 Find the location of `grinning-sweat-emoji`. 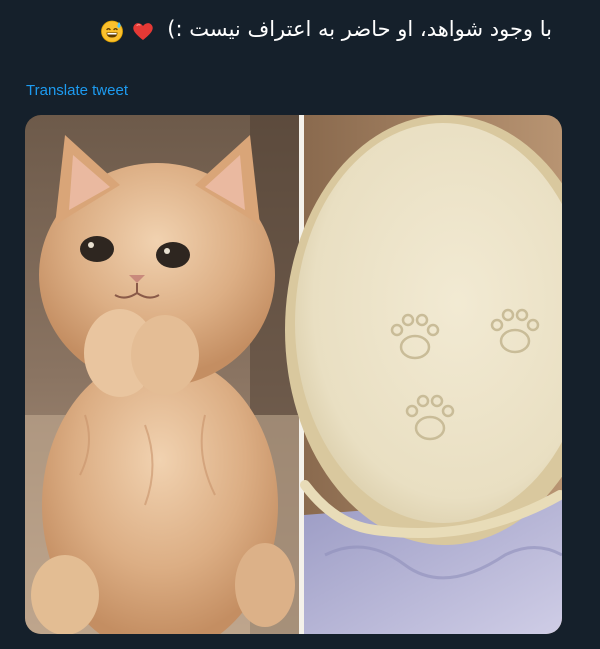

grinning-sweat-emoji is located at coordinates (112, 31).